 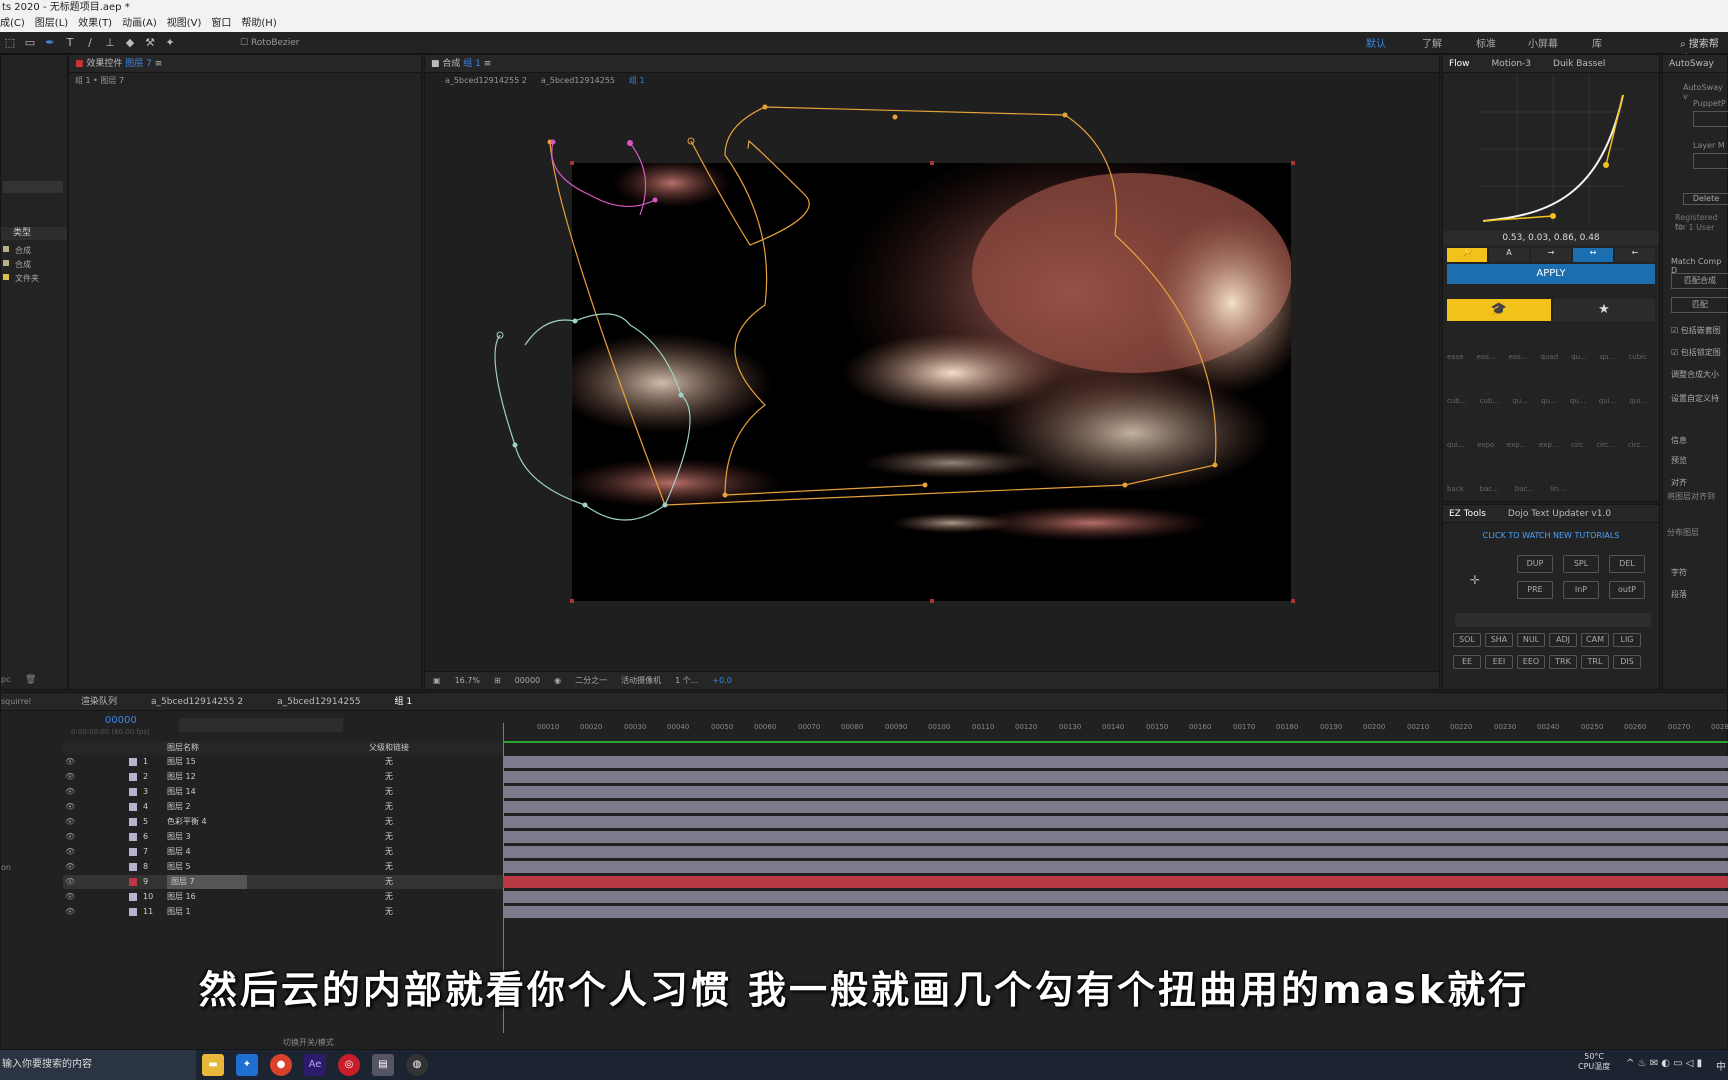 What do you see at coordinates (98, 1065) in the screenshot?
I see `taskbar-search: 输入你要搜索的内容` at bounding box center [98, 1065].